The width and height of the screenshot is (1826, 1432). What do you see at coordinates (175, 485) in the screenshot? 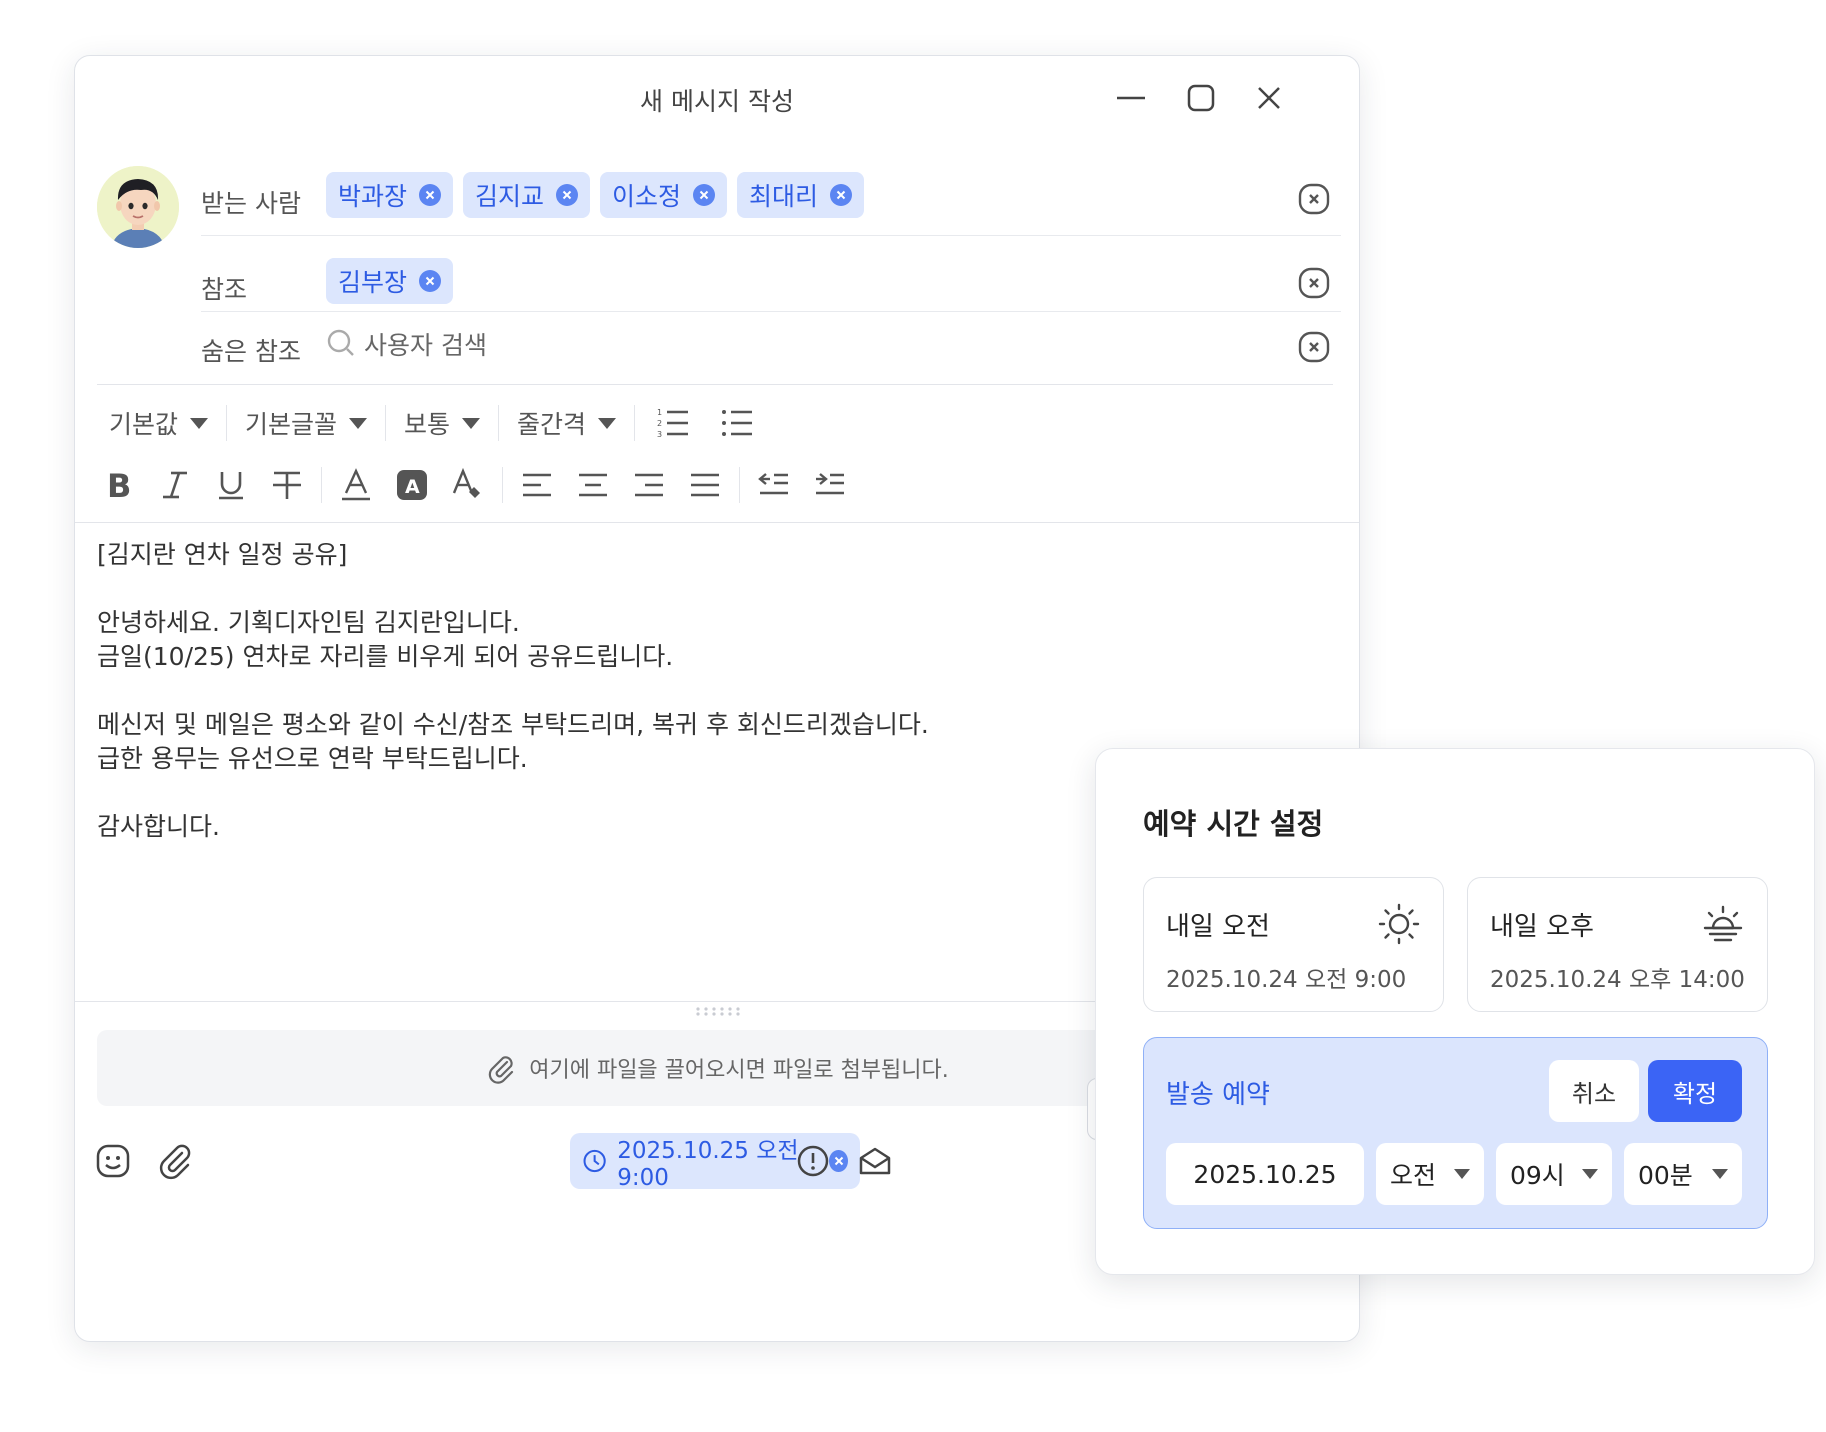
I see `italic-button` at bounding box center [175, 485].